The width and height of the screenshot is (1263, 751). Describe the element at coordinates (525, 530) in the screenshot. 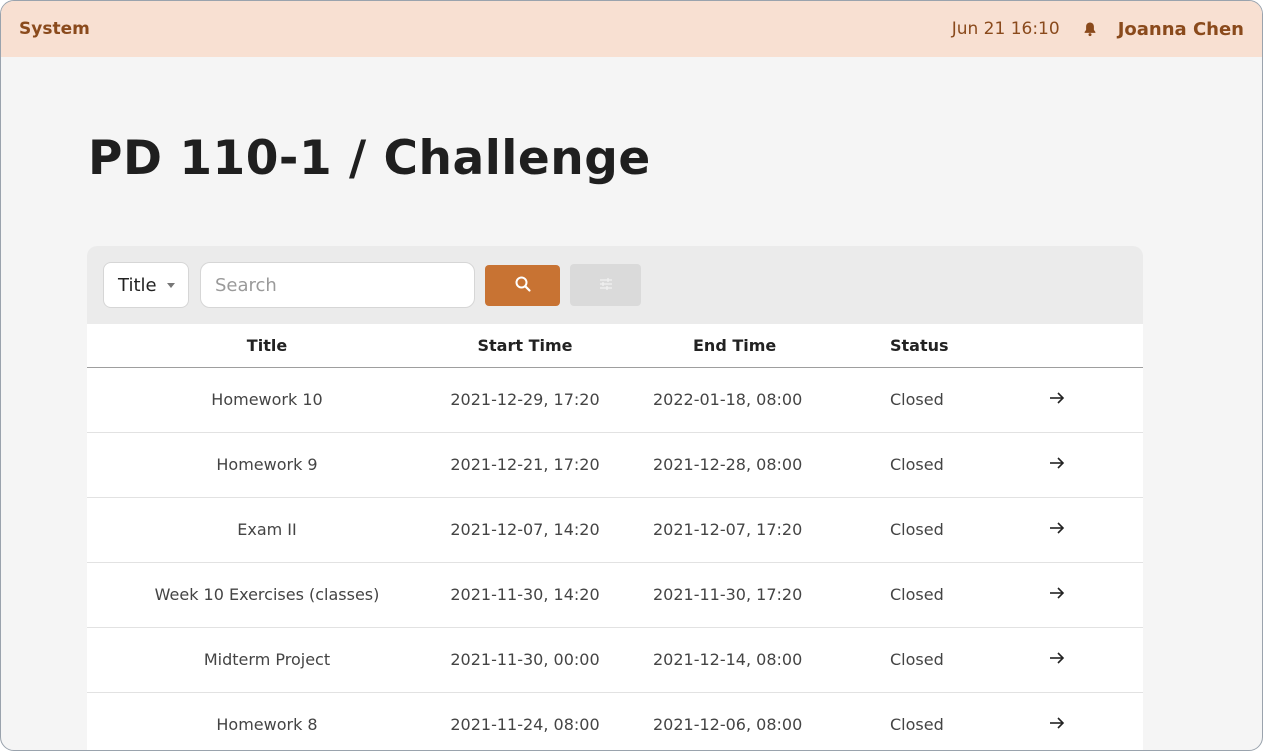

I see `row-start-time: 2021-12-07, 14:20` at that location.